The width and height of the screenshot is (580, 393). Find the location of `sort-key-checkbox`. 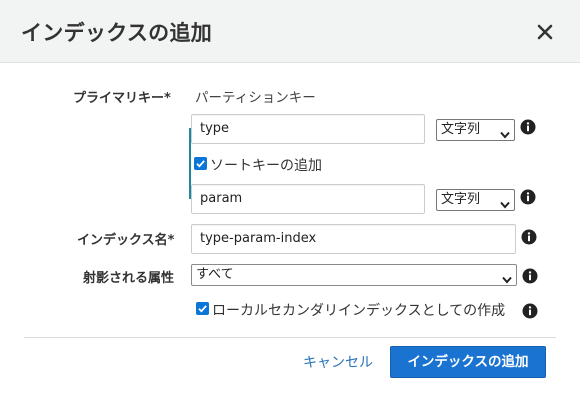

sort-key-checkbox is located at coordinates (200, 163).